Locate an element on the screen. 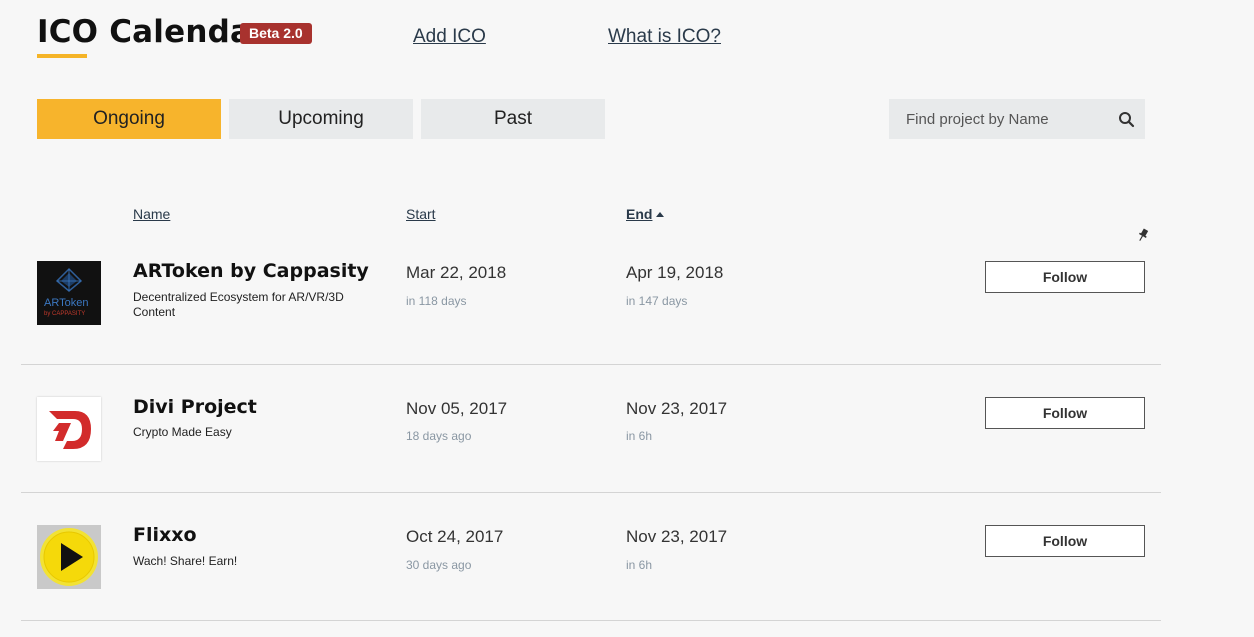  start-relative: in 118 days is located at coordinates (436, 301).